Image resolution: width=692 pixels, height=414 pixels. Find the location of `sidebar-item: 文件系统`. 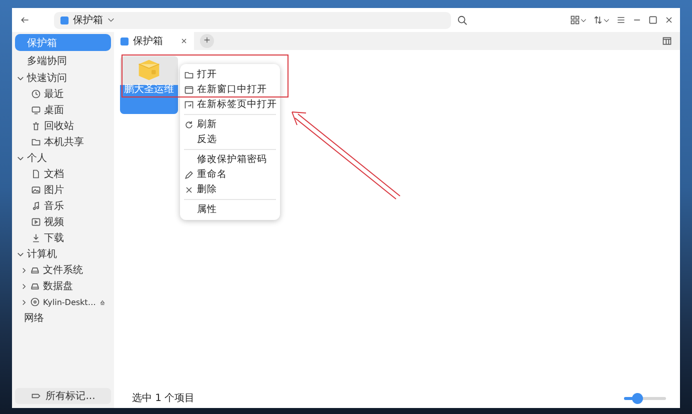

sidebar-item: 文件系统 is located at coordinates (63, 270).